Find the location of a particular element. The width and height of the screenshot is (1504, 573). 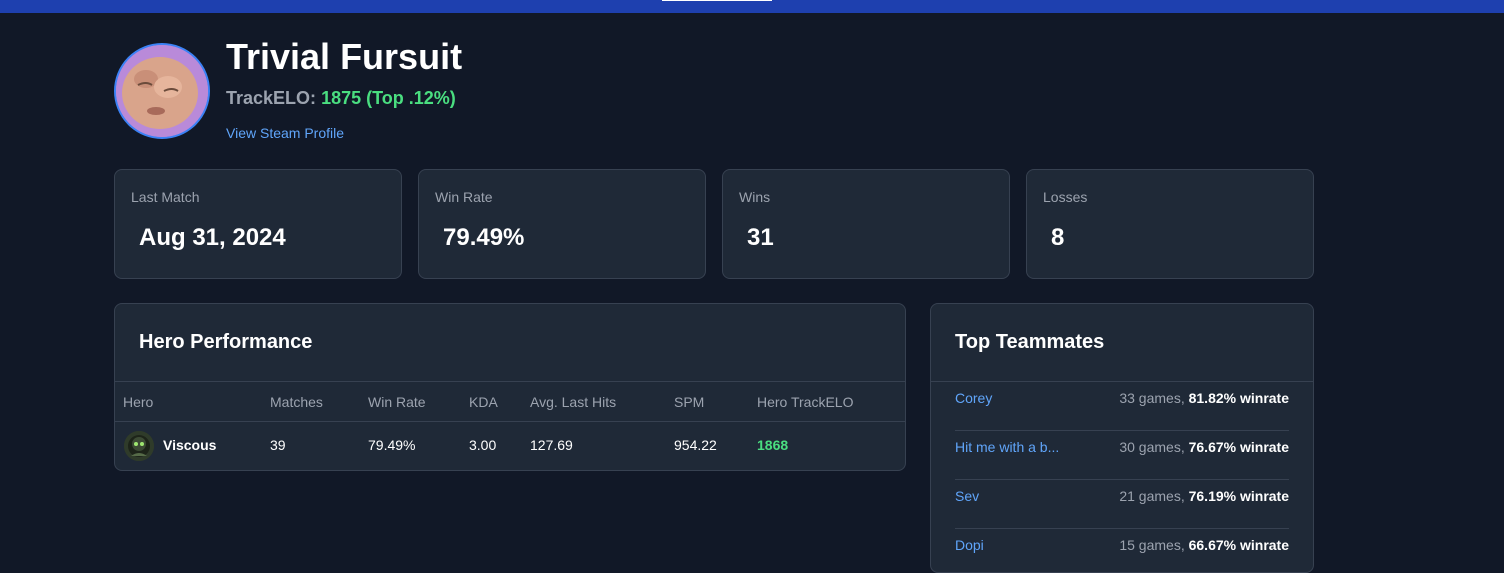

column-header-hero-trackelo: Hero TrackELO is located at coordinates (805, 402).